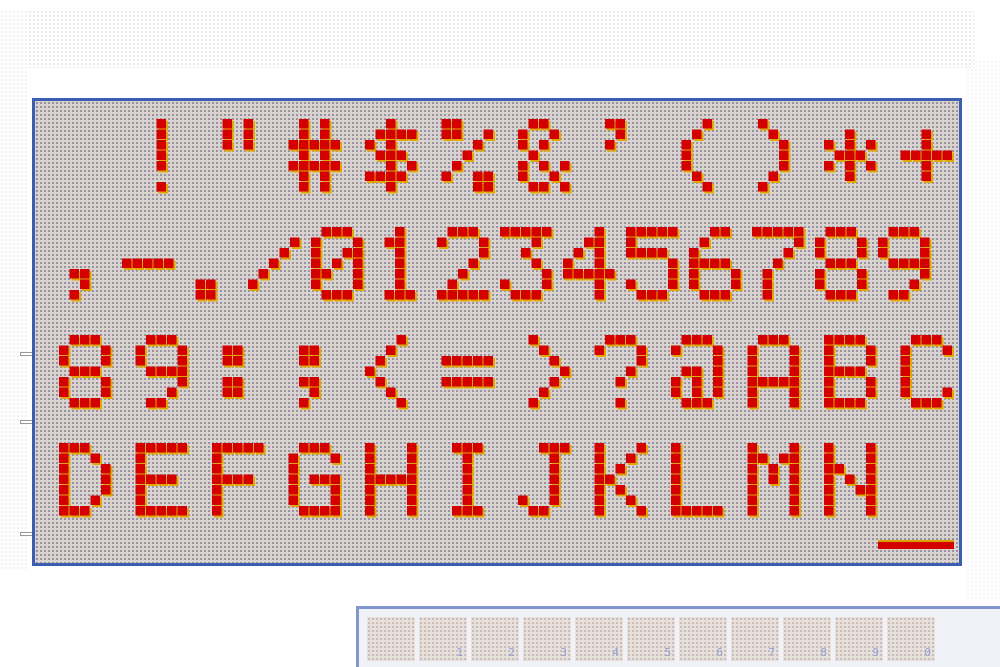 This screenshot has width=1000, height=667. Describe the element at coordinates (563, 652) in the screenshot. I see `preview-cell-label: 3` at that location.